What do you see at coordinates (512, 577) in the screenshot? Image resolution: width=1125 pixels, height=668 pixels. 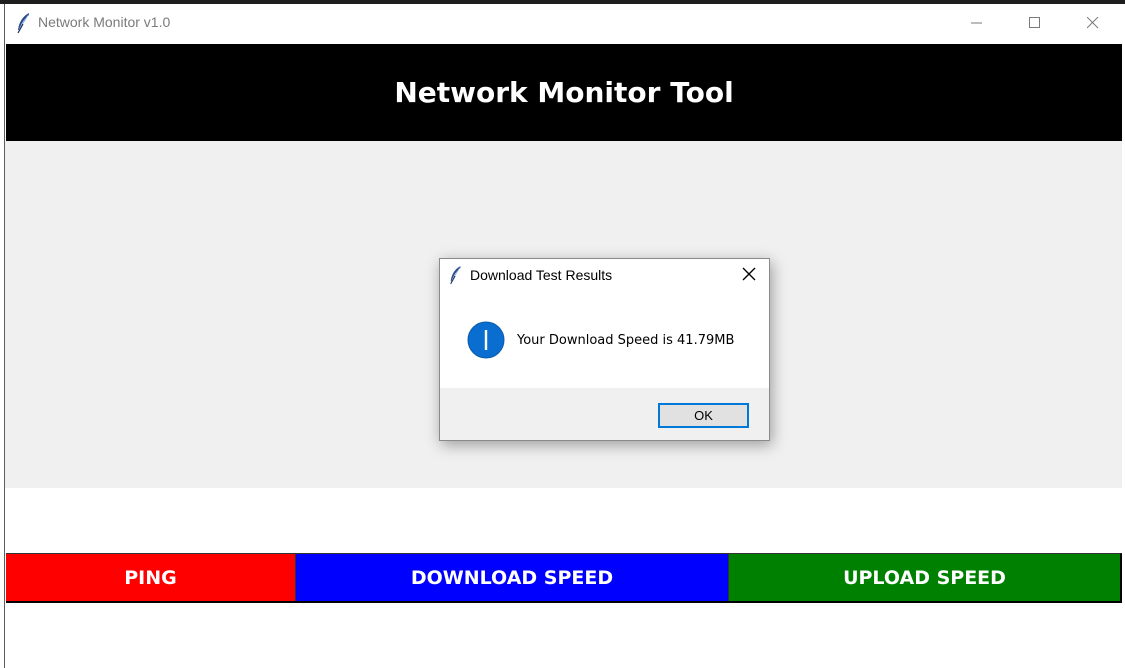 I see `download-speed-button: DOWNLOAD SPEED` at bounding box center [512, 577].